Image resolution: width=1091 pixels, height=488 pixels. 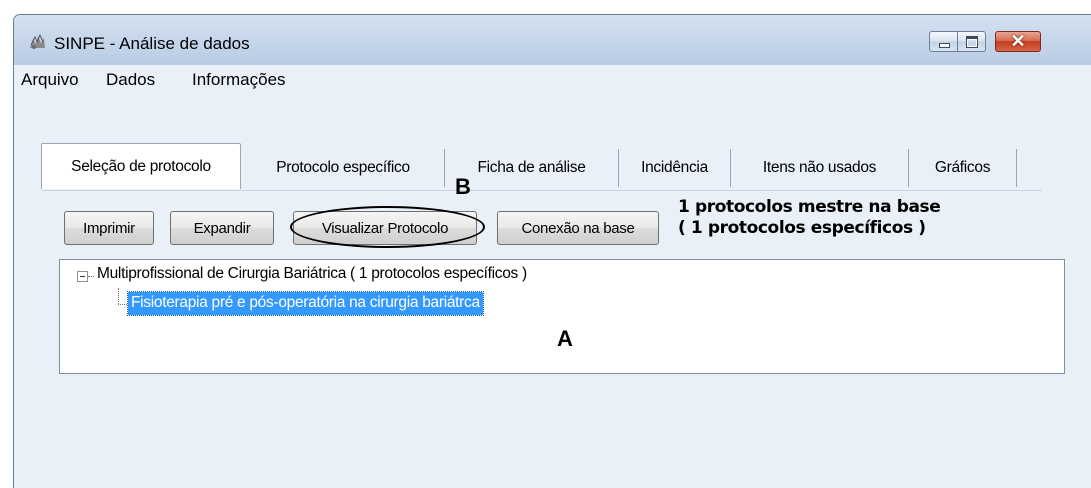 What do you see at coordinates (141, 166) in the screenshot?
I see `tab-selecao-de-protocolo: Seleção de protocolo` at bounding box center [141, 166].